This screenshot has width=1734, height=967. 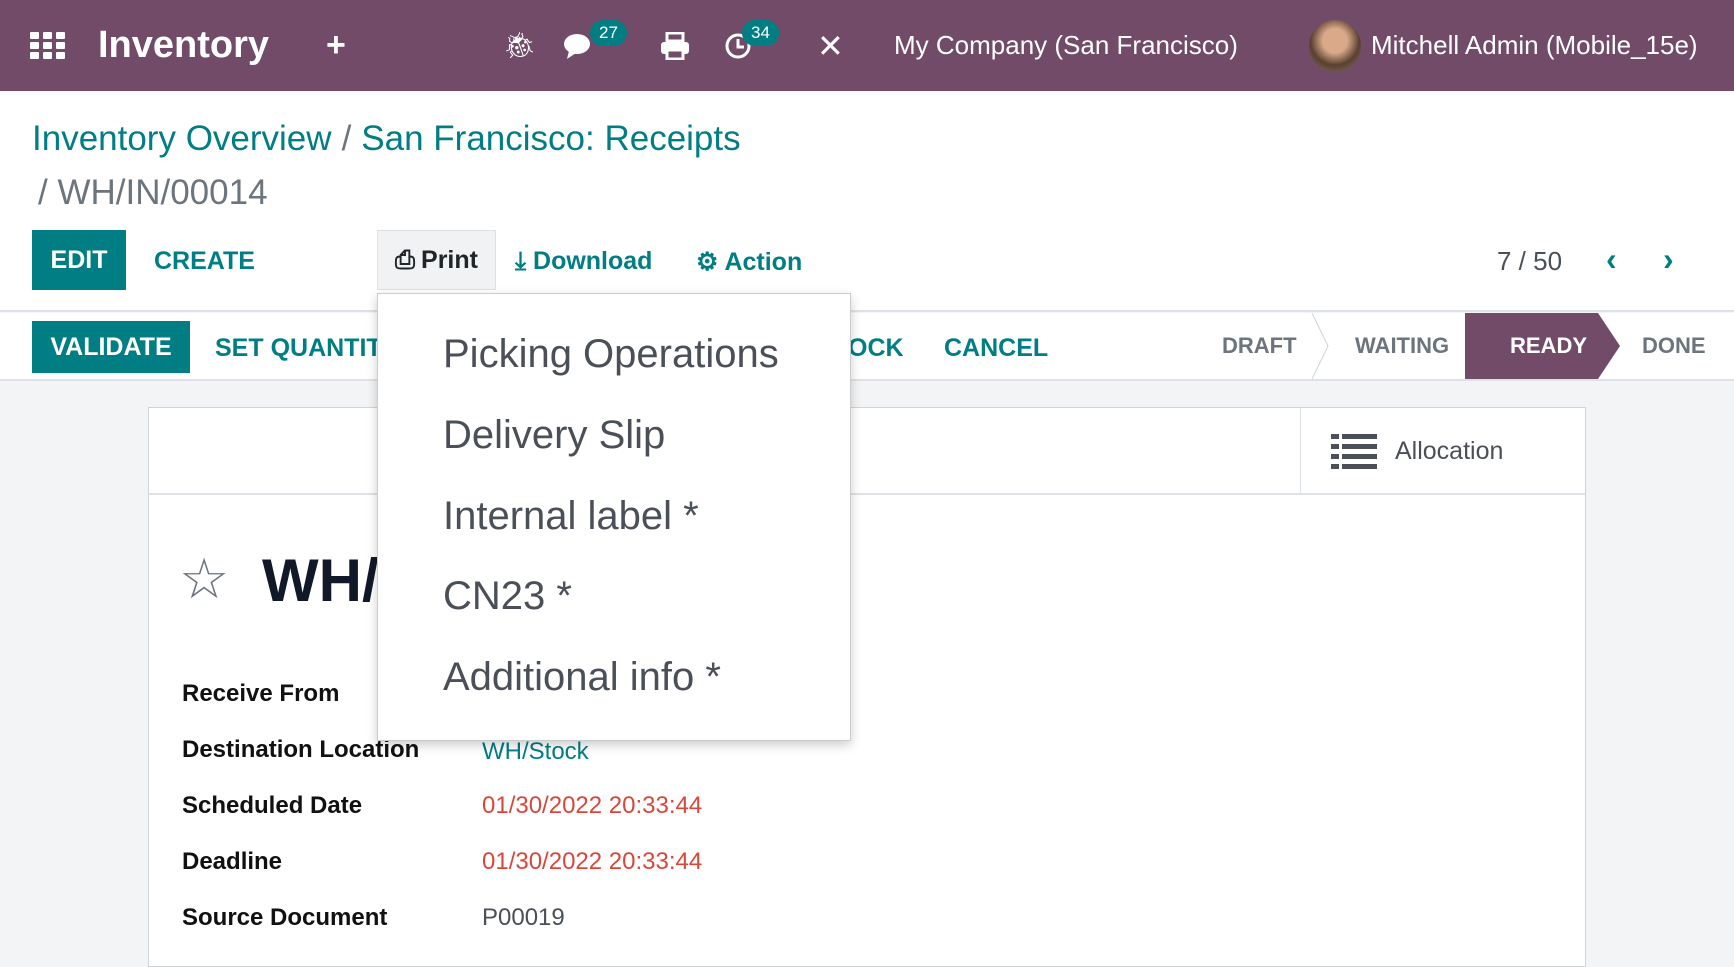 I want to click on action-button: ⚙ Action, so click(x=749, y=262).